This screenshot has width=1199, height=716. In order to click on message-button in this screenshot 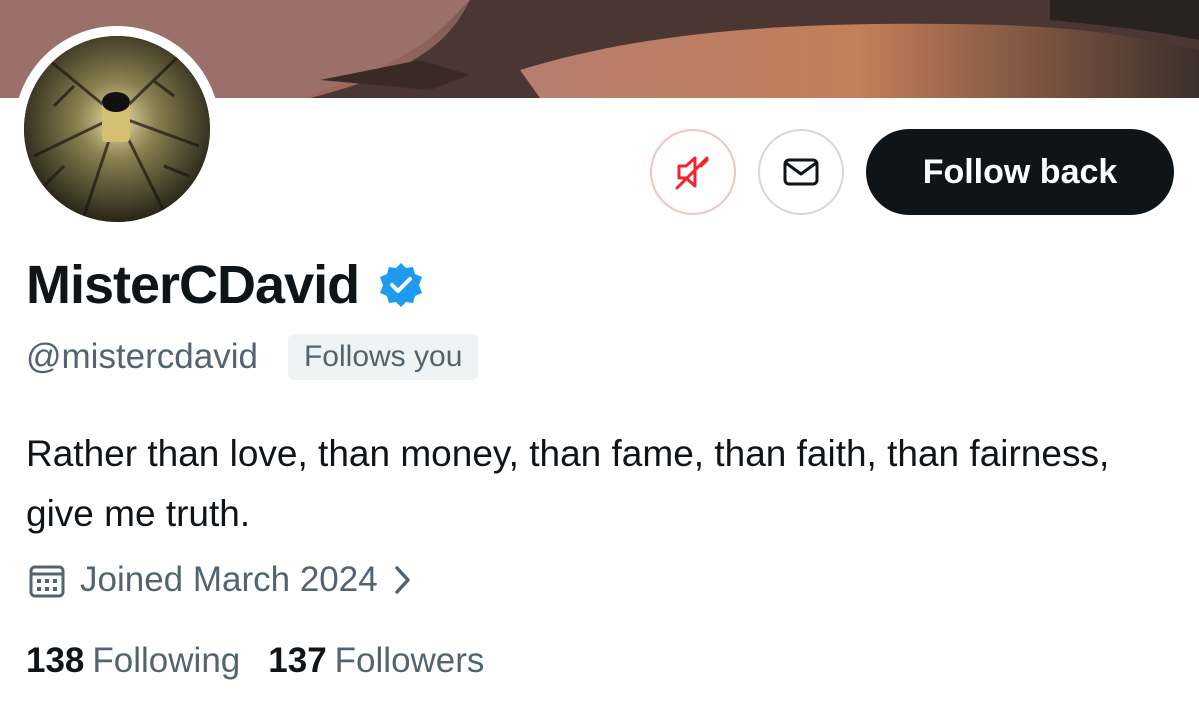, I will do `click(801, 172)`.